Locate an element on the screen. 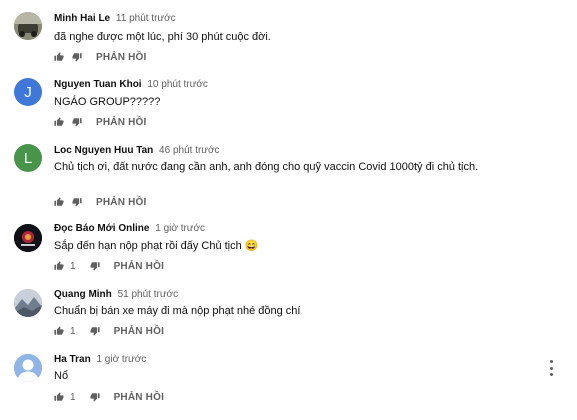 The image size is (577, 420). comment-time: 11 phút trước is located at coordinates (146, 18).